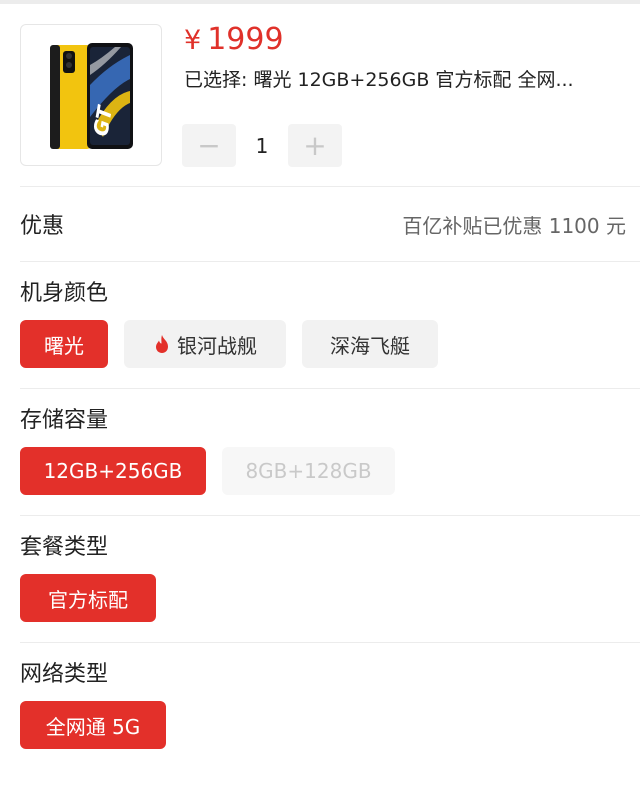  I want to click on minus-icon: −, so click(209, 145).